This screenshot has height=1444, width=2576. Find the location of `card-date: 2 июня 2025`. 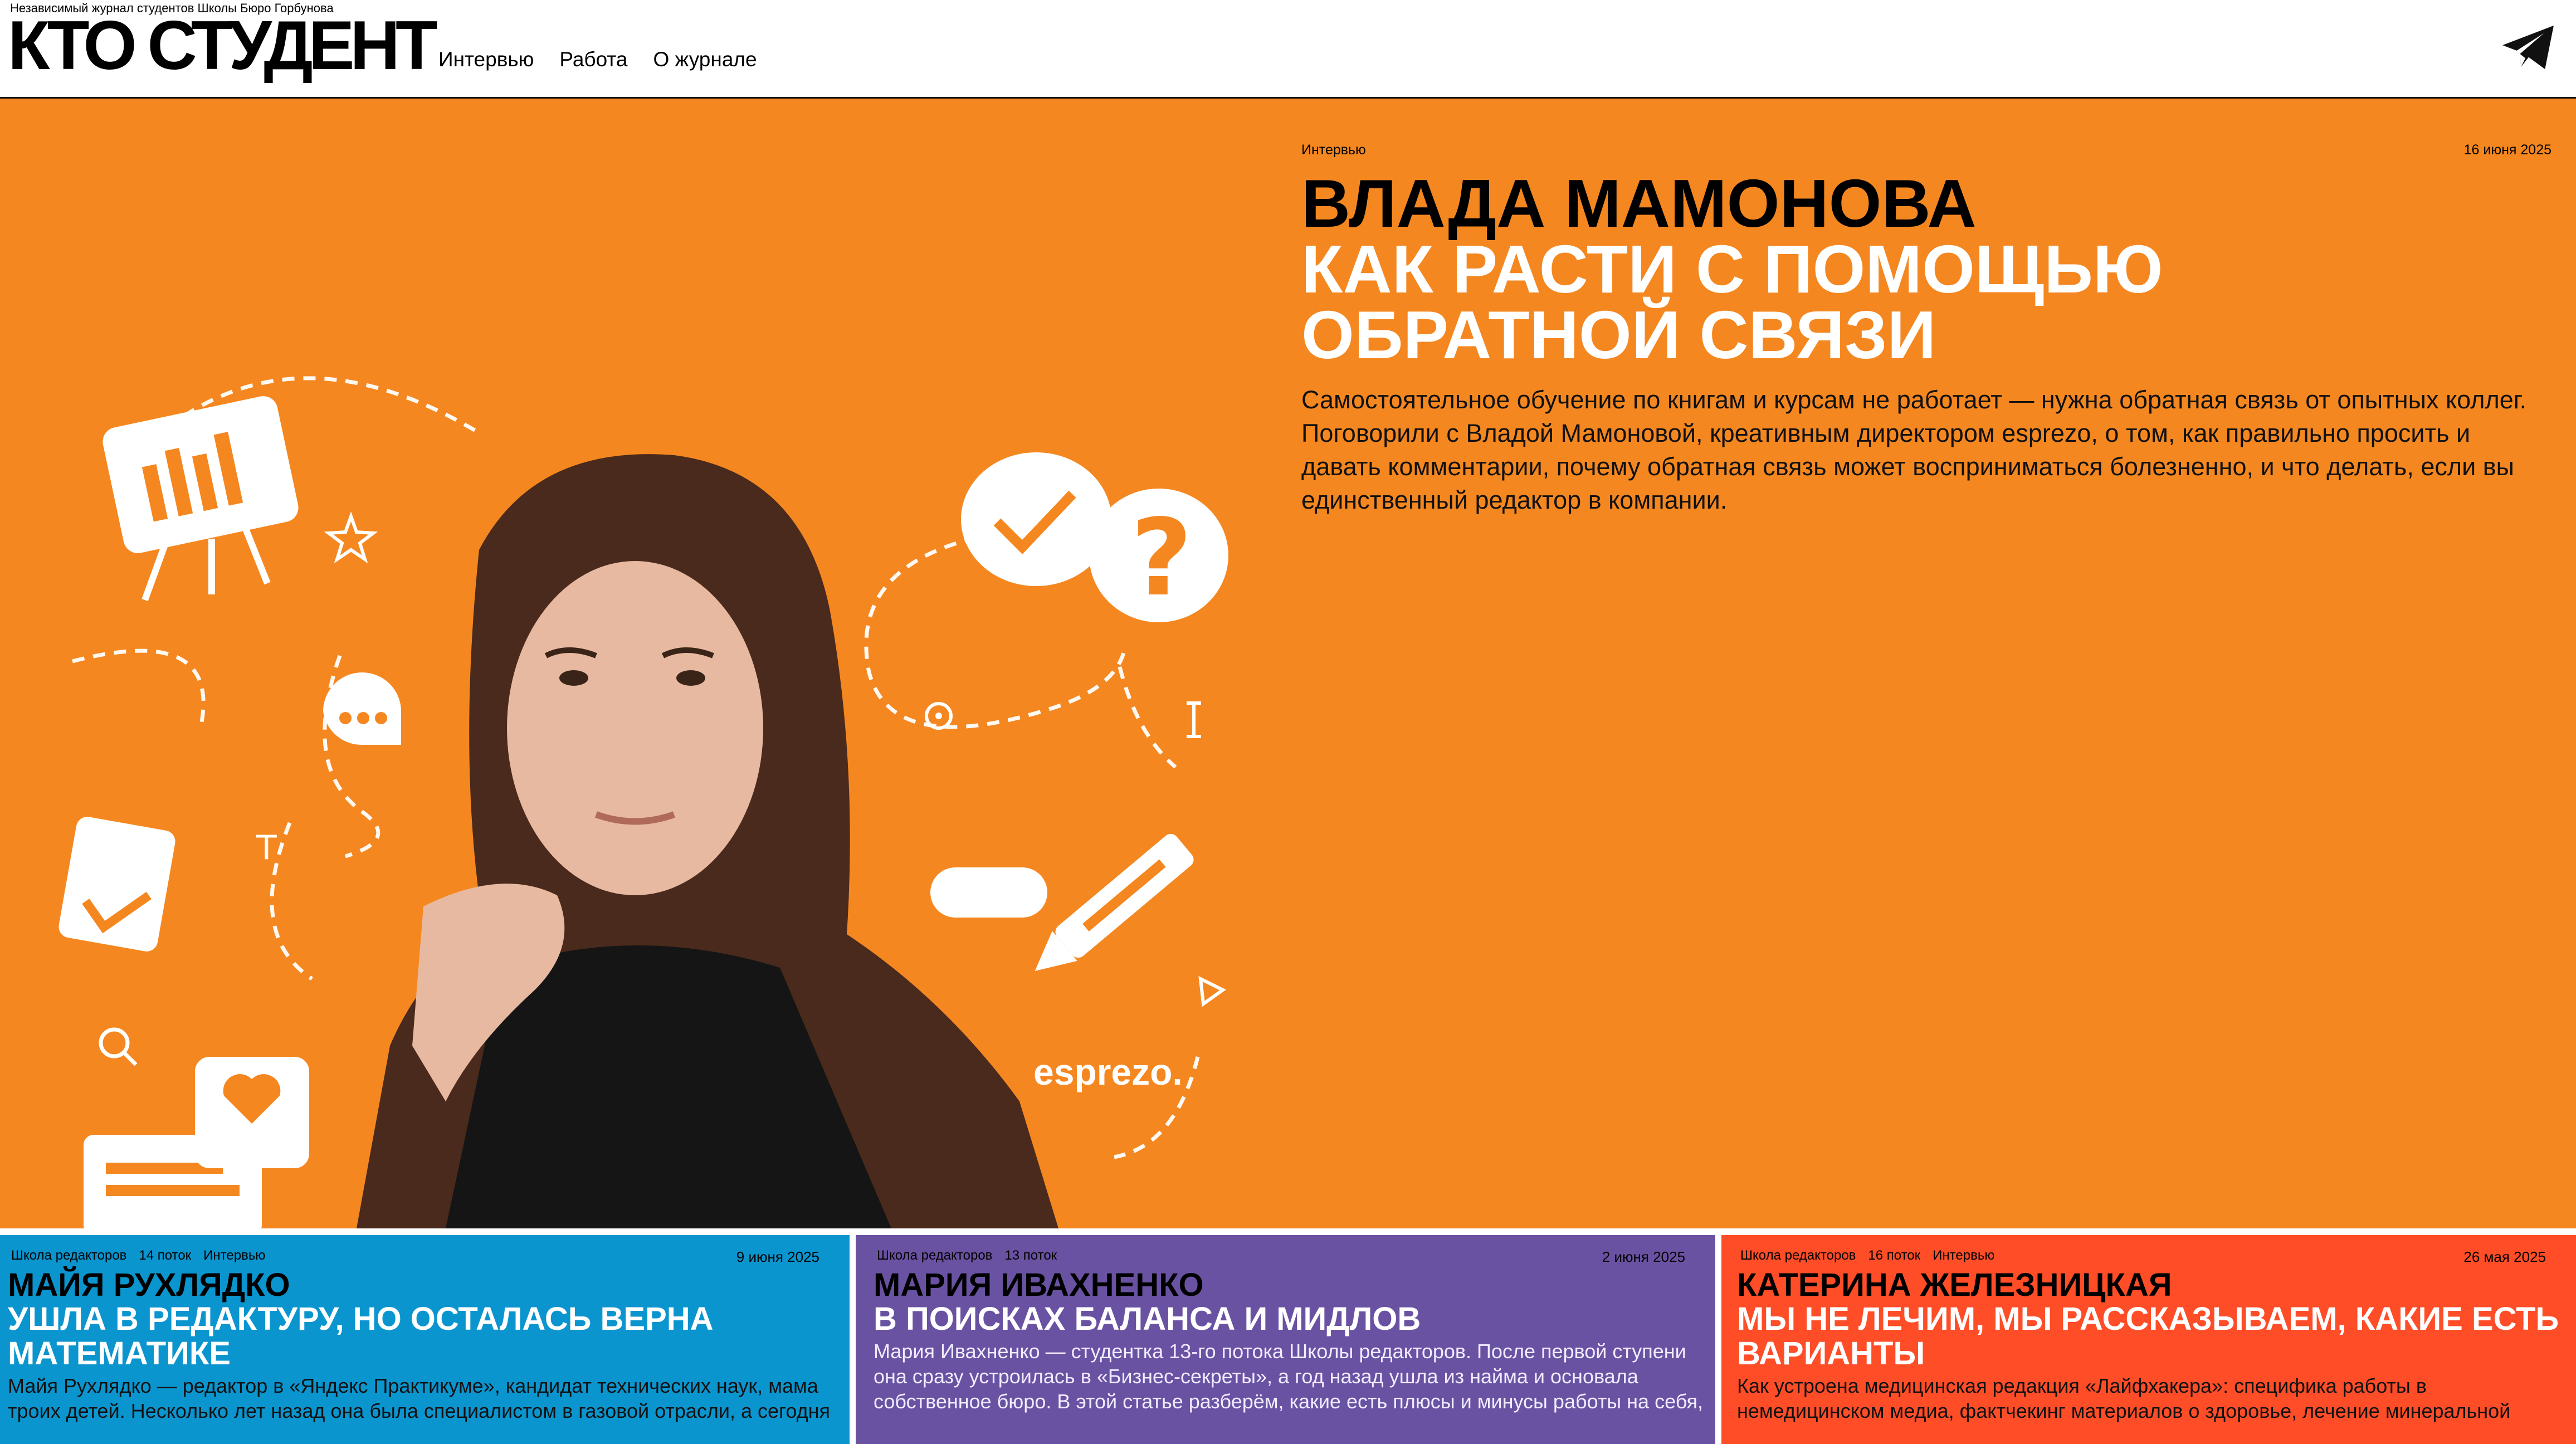

card-date: 2 июня 2025 is located at coordinates (1643, 1256).